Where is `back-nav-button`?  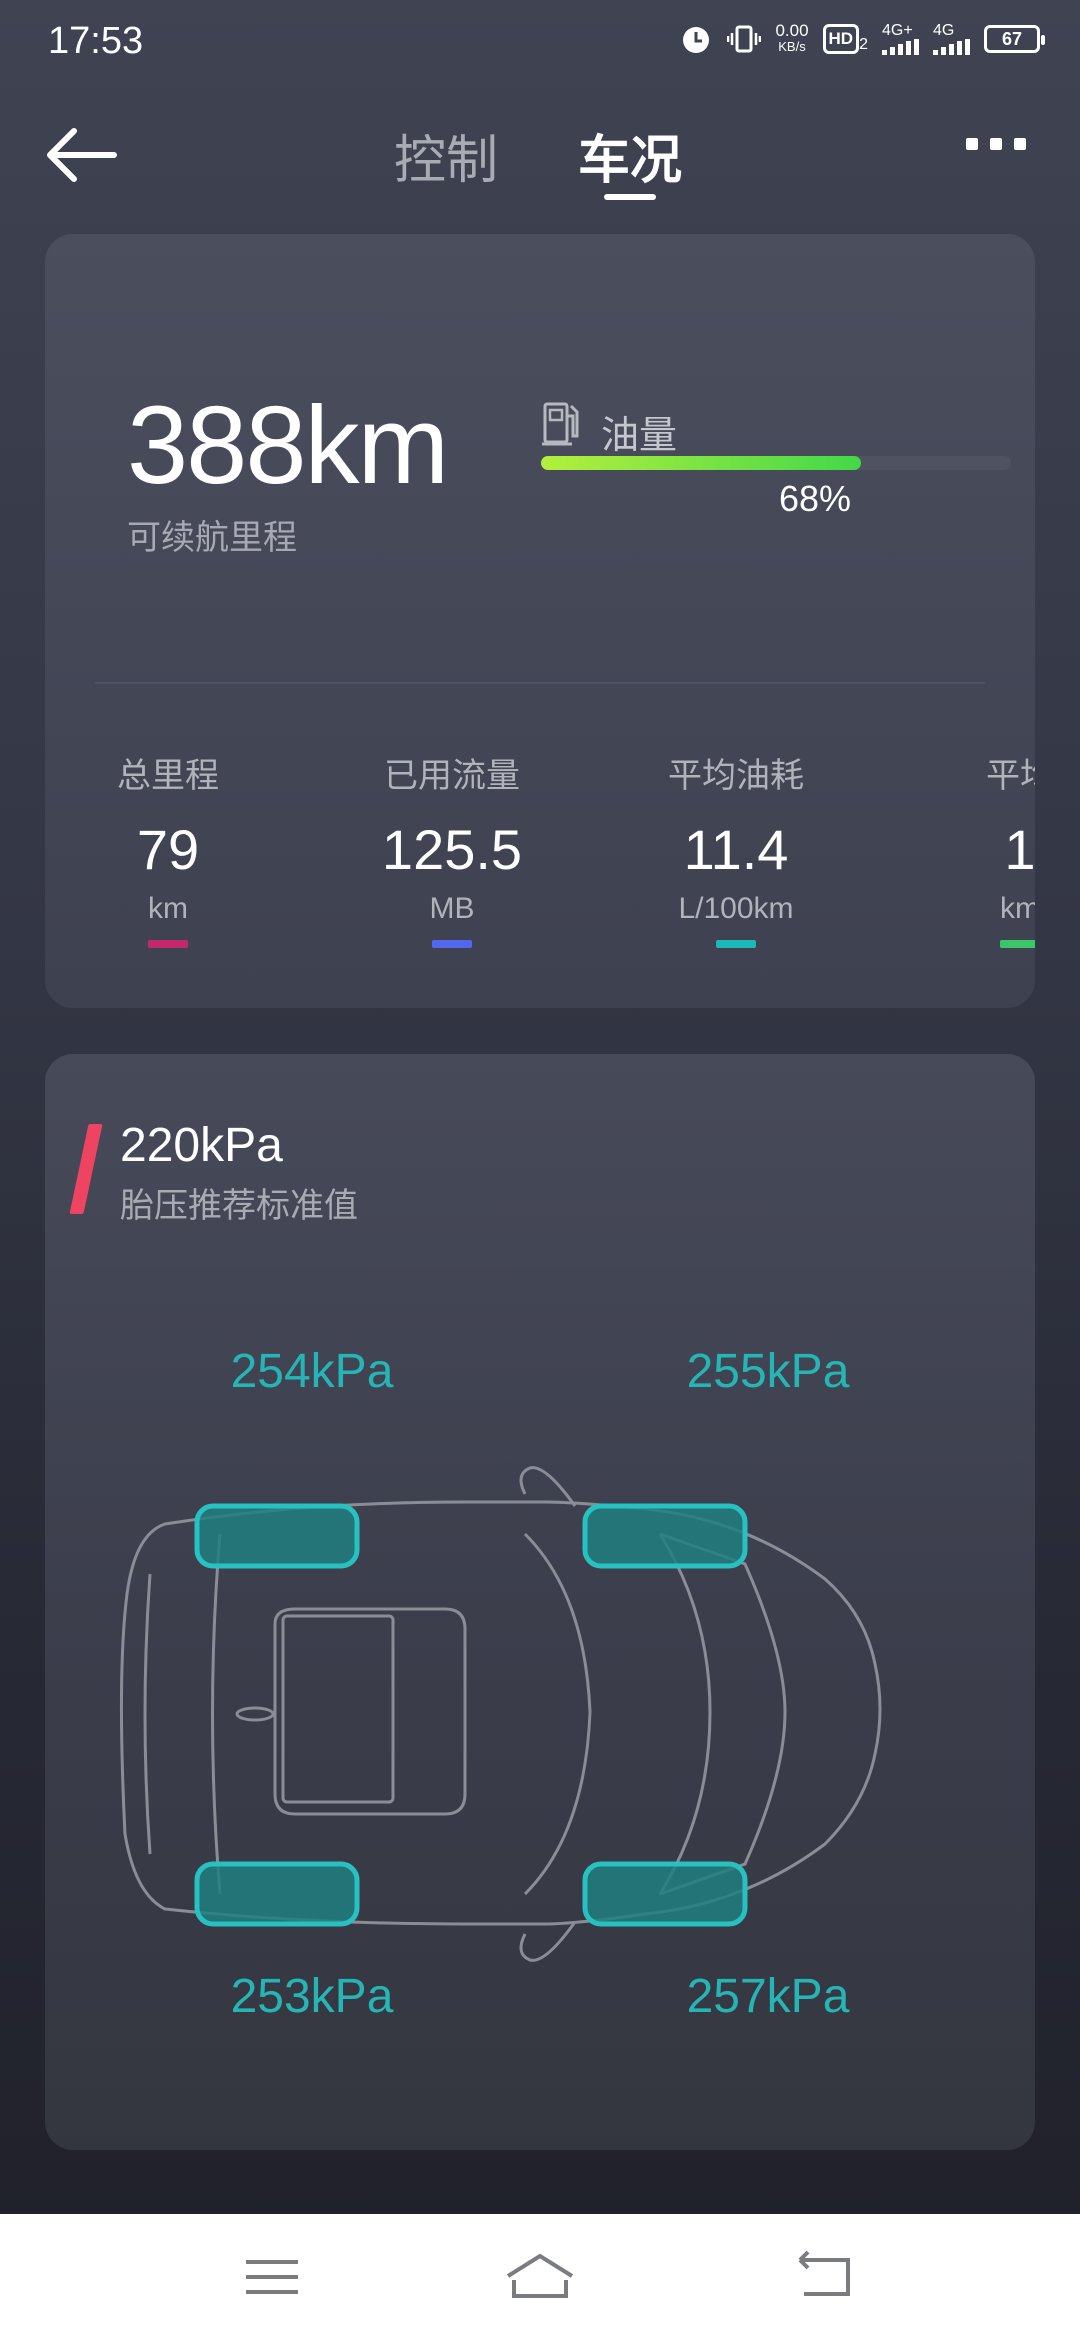
back-nav-button is located at coordinates (826, 2277).